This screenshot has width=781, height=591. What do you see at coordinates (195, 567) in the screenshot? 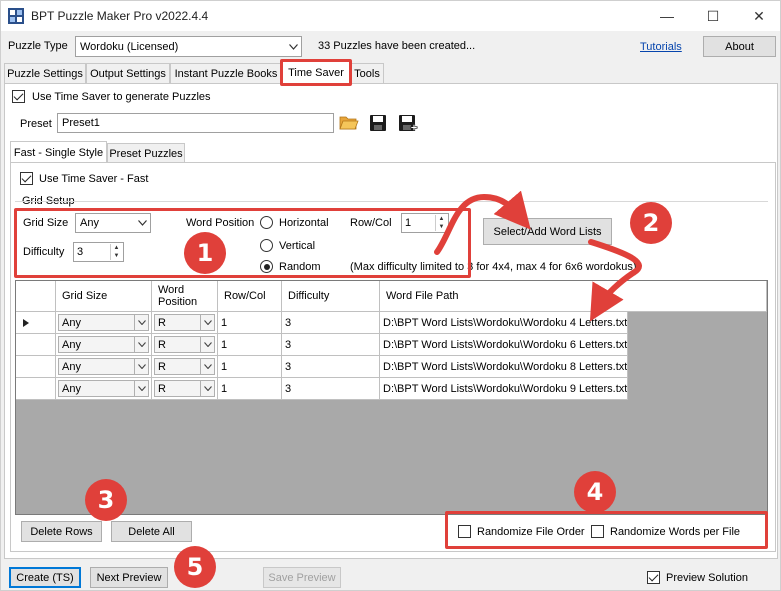
I see `step-badge-5: 5` at bounding box center [195, 567].